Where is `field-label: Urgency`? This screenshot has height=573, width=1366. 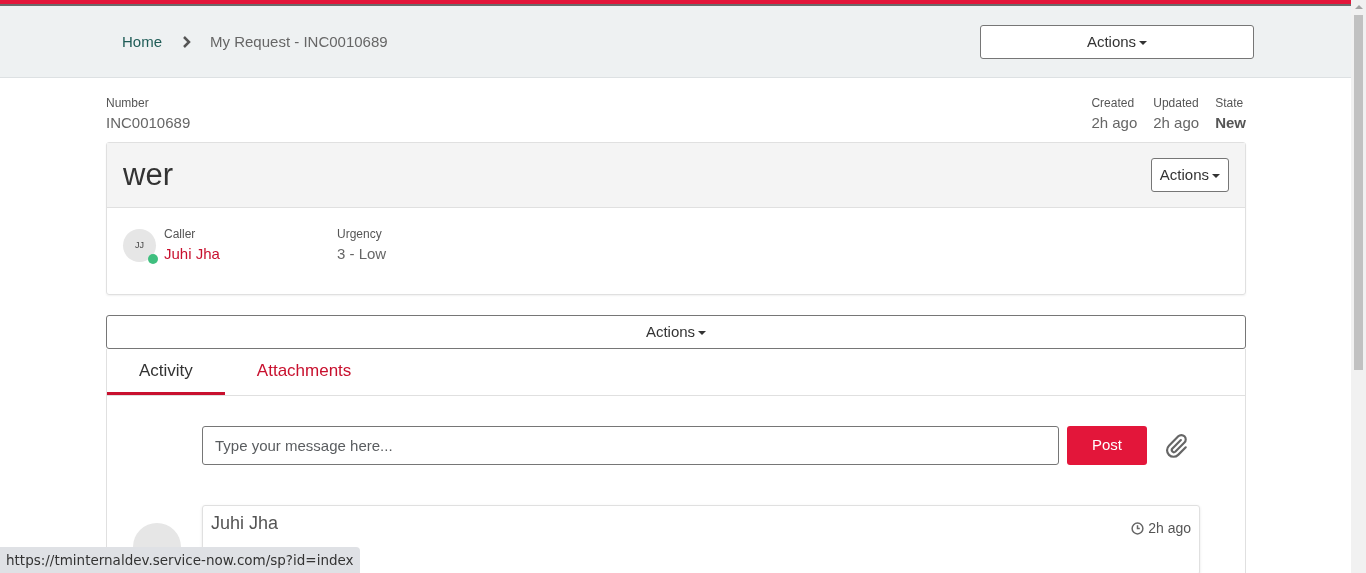
field-label: Urgency is located at coordinates (360, 234).